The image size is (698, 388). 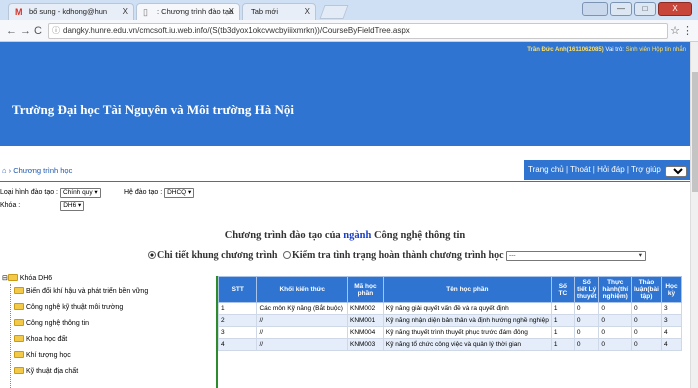 What do you see at coordinates (675, 30) in the screenshot?
I see `bookmark-star-icon: ☆` at bounding box center [675, 30].